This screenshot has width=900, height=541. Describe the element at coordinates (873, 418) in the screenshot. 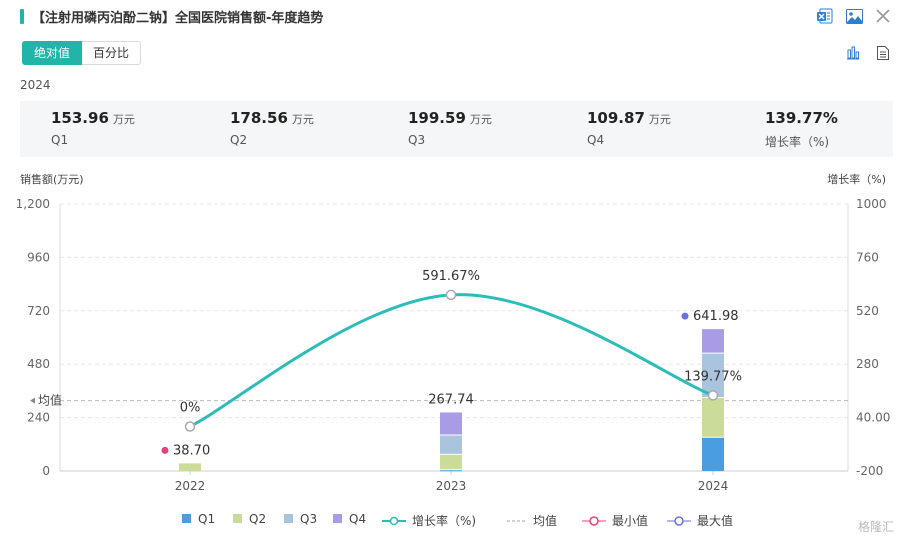

I see `y-right-tick-label: 40.00` at that location.